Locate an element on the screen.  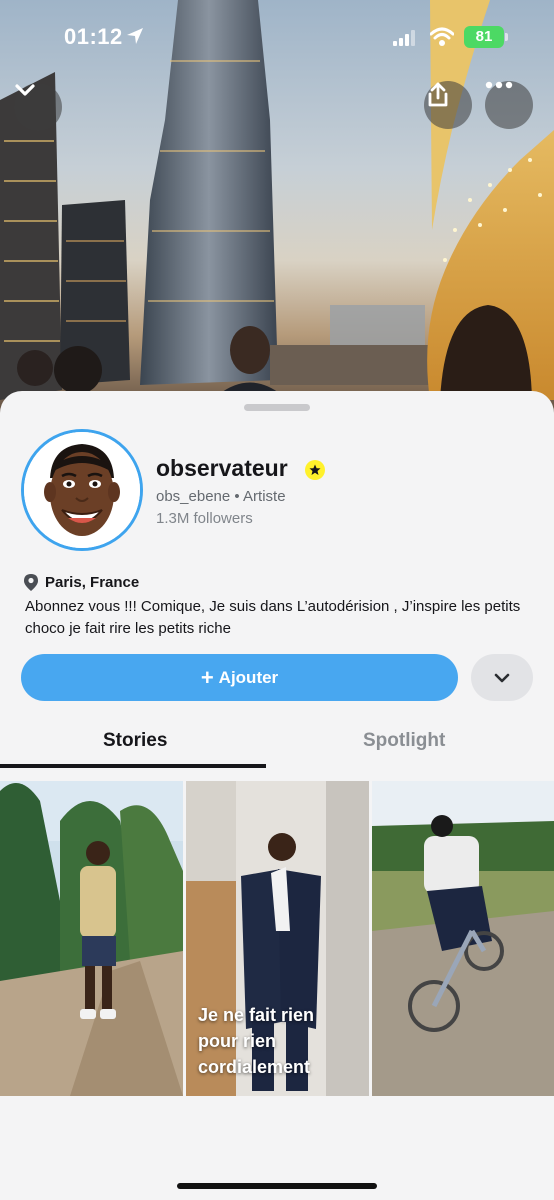
bitmoji-avatar-icon is located at coordinates (82, 490).